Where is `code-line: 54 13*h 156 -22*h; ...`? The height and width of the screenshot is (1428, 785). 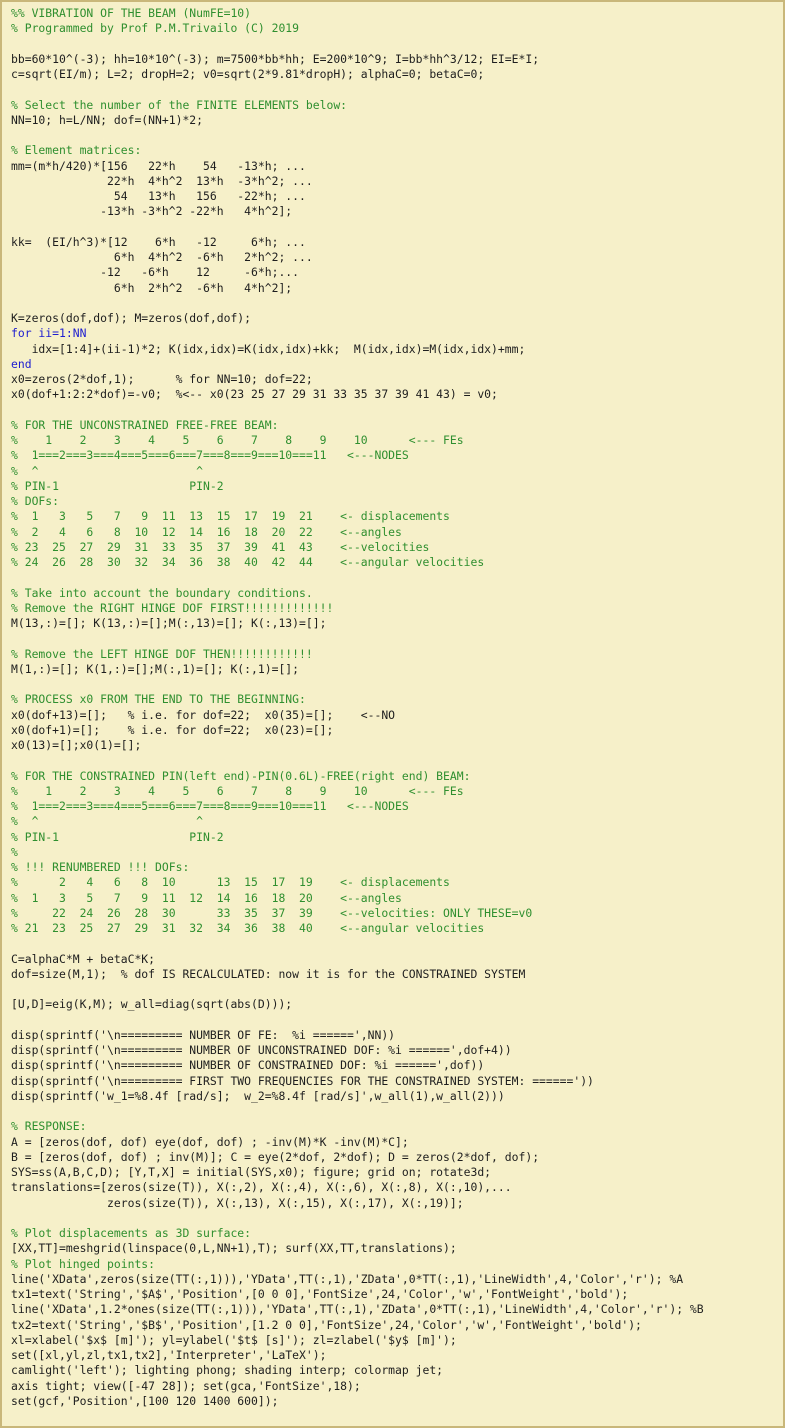
code-line: 54 13*h 156 -22*h; ... is located at coordinates (158, 196).